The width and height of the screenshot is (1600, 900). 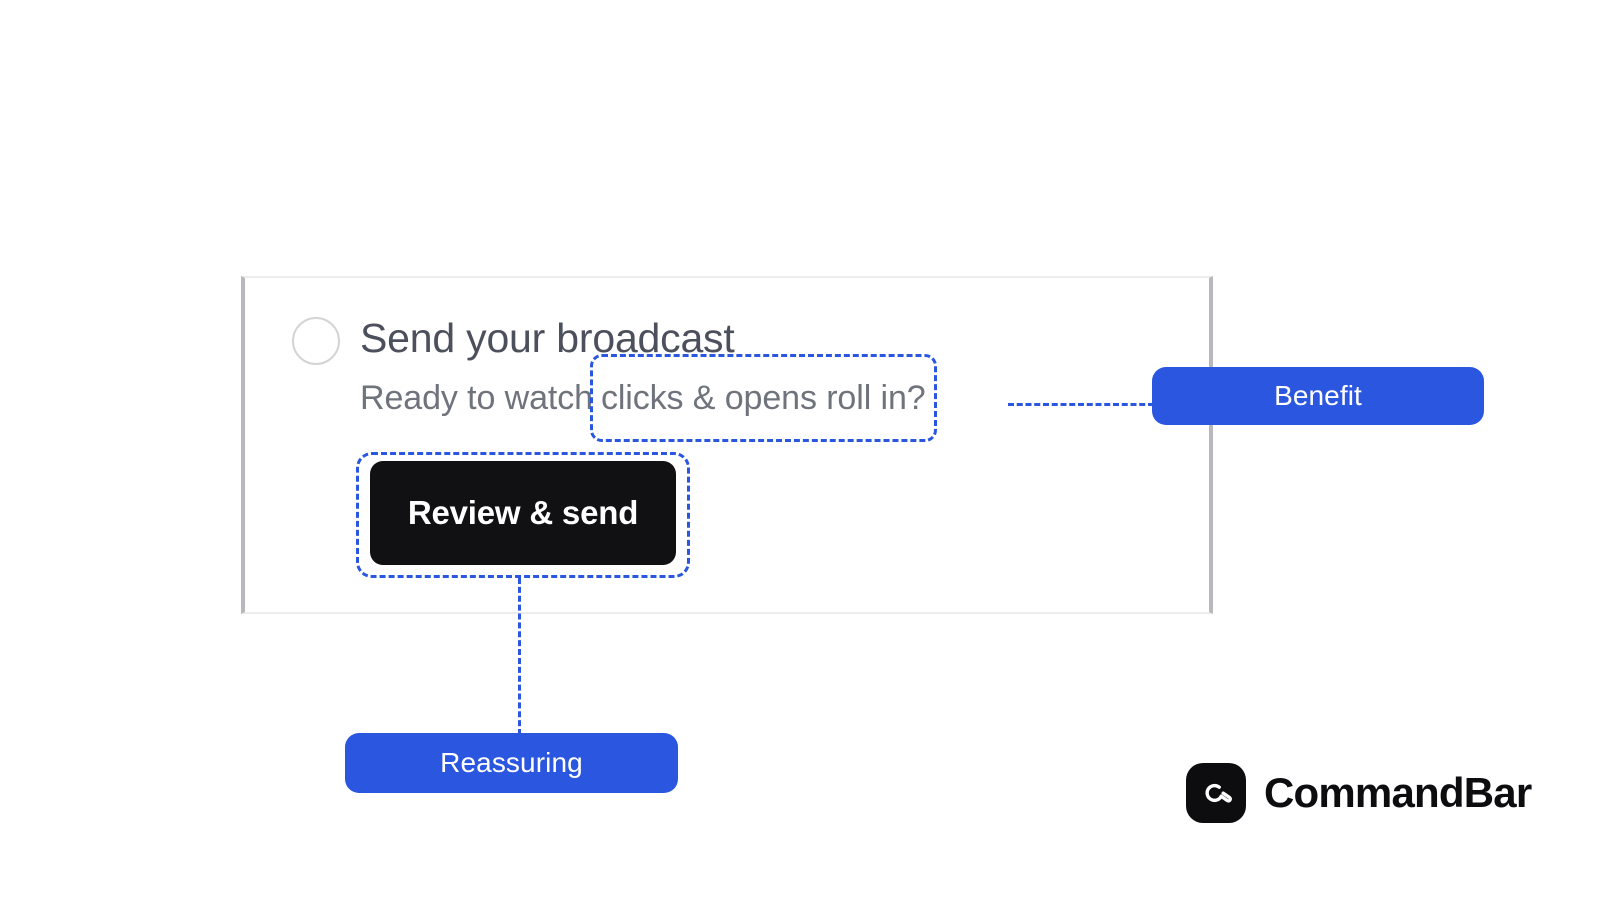 I want to click on brand-lockup: CommandBar, so click(x=1359, y=793).